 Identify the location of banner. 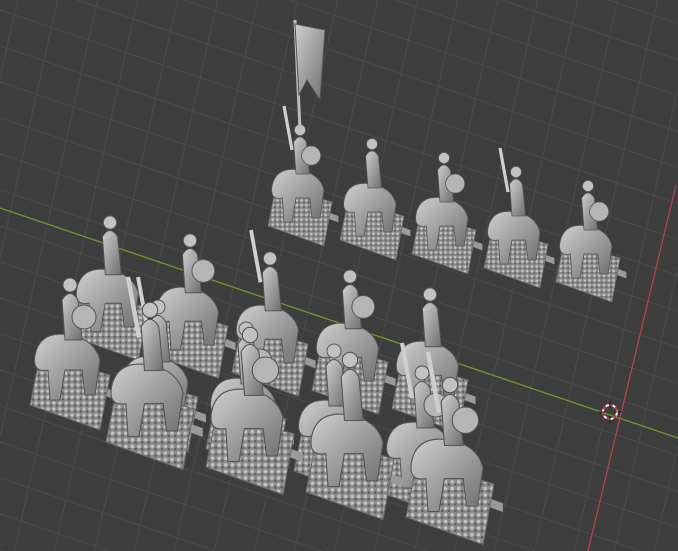
(309, 75).